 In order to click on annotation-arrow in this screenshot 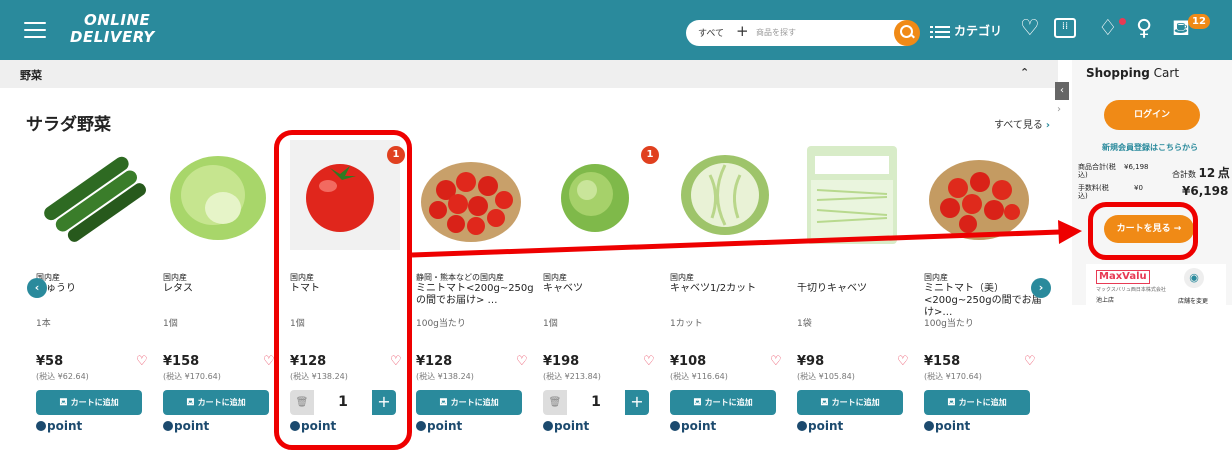, I will do `click(746, 239)`.